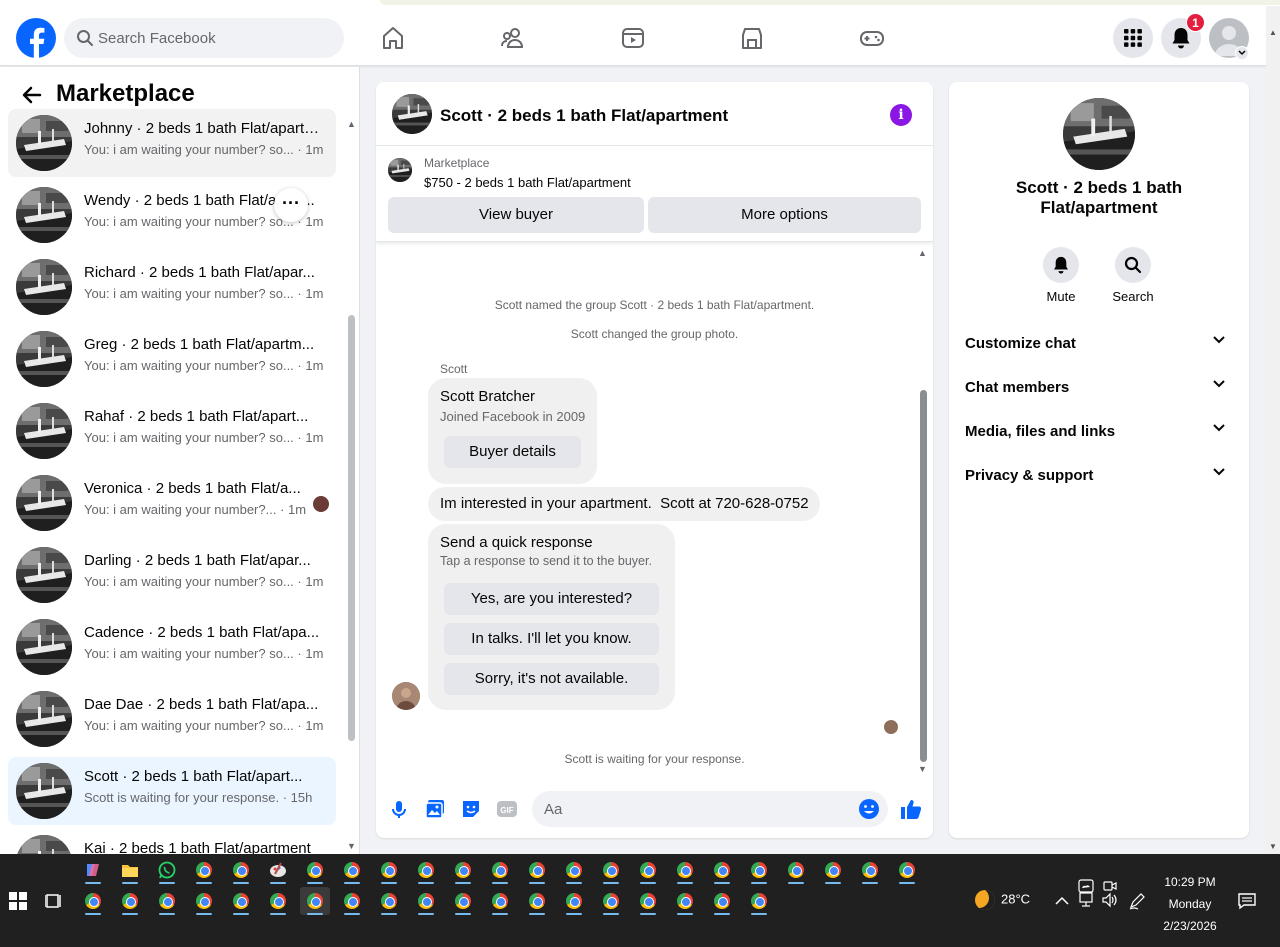 The height and width of the screenshot is (947, 1280). I want to click on message-input-box, so click(710, 809).